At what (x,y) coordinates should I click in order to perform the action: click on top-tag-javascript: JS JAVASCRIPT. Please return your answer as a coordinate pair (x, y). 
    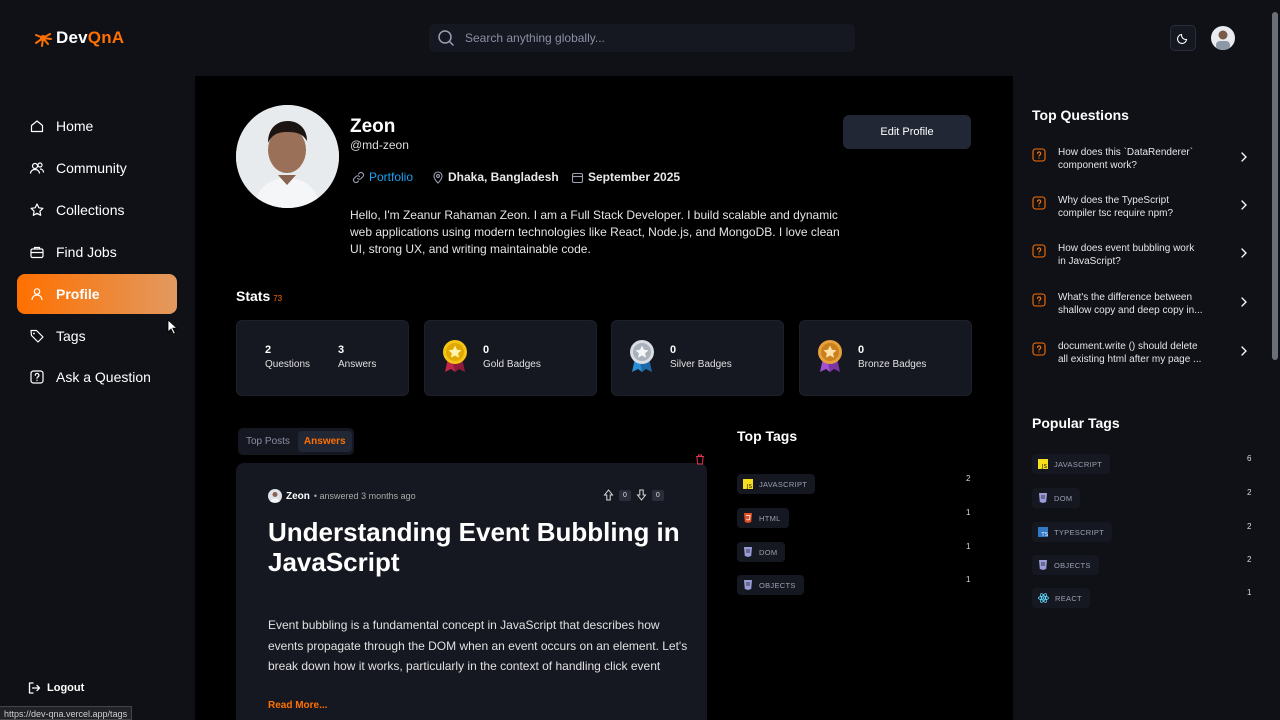
    Looking at the image, I should click on (776, 484).